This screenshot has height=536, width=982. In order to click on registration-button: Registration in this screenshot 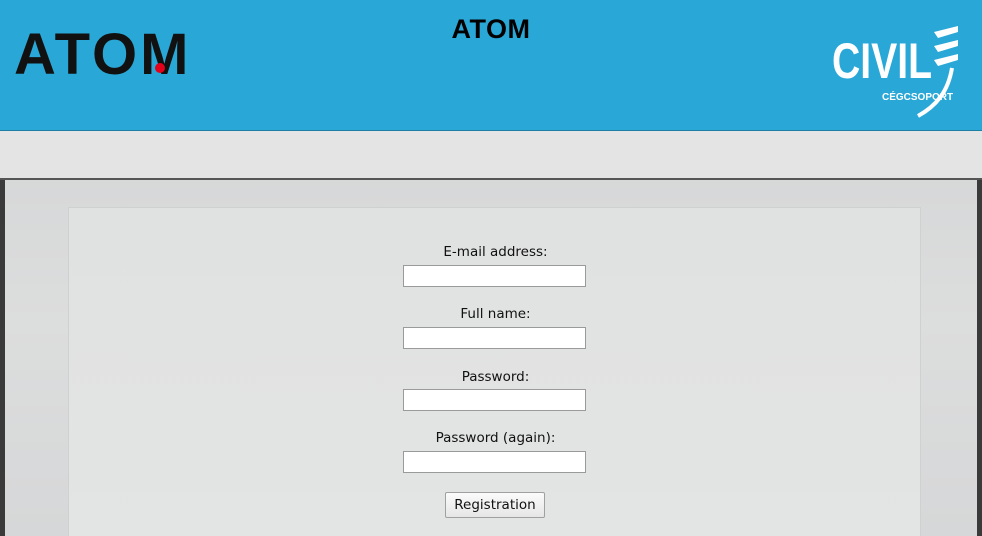, I will do `click(495, 505)`.